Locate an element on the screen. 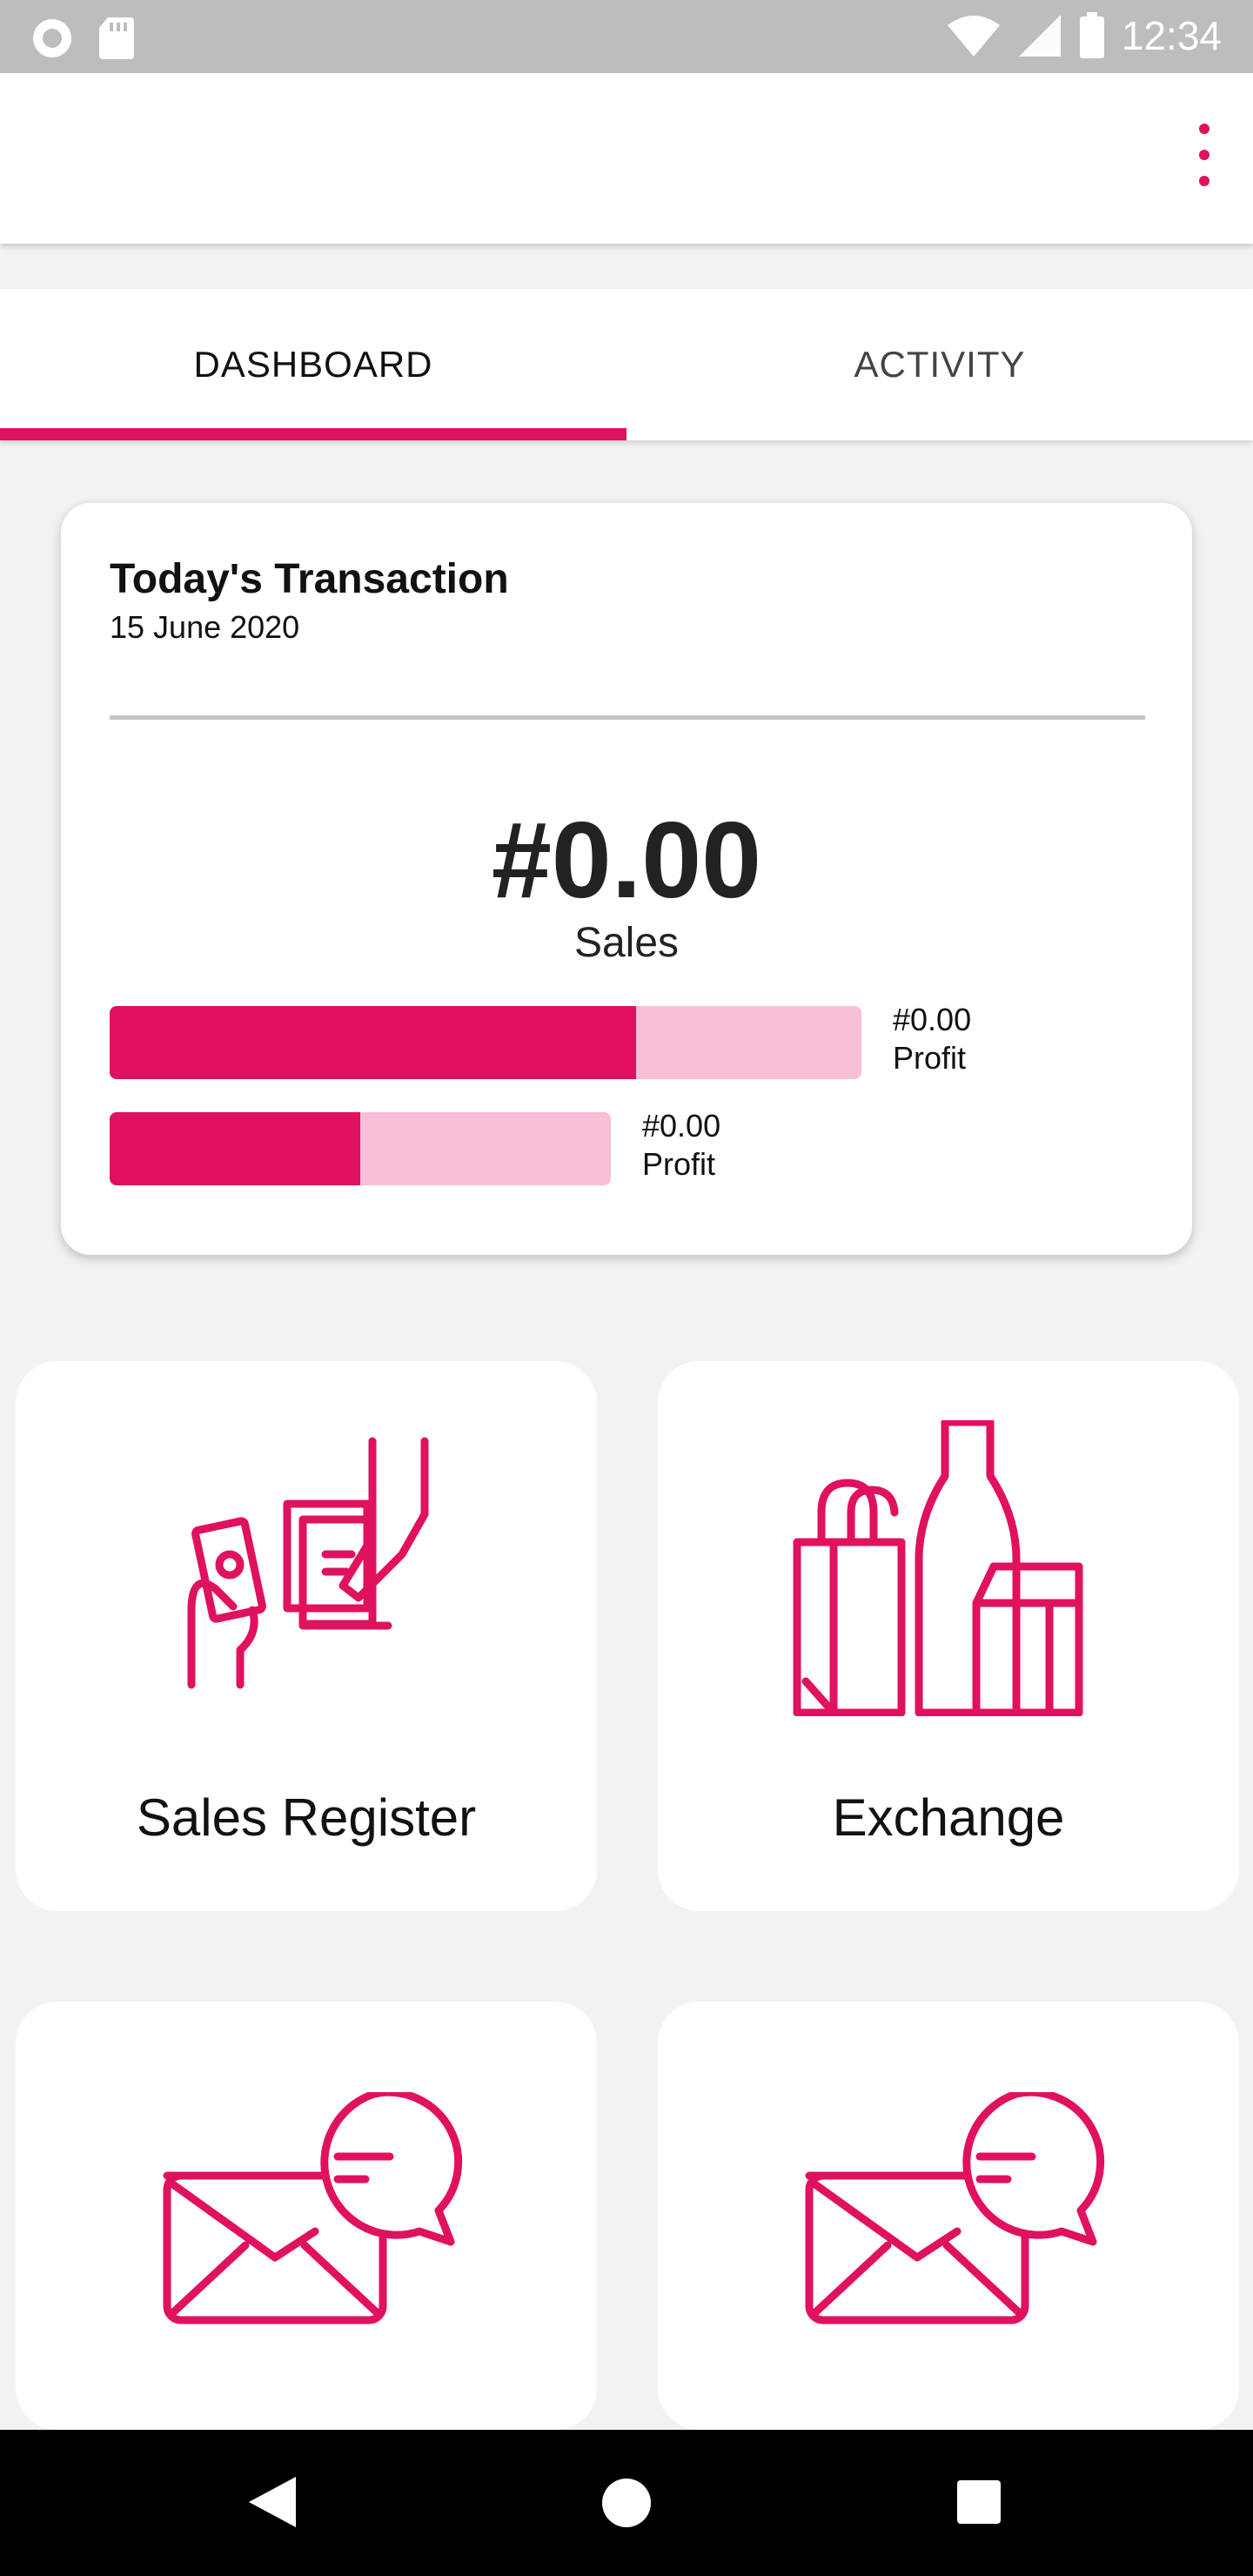 The image size is (1253, 2576). battery-icon is located at coordinates (1091, 35).